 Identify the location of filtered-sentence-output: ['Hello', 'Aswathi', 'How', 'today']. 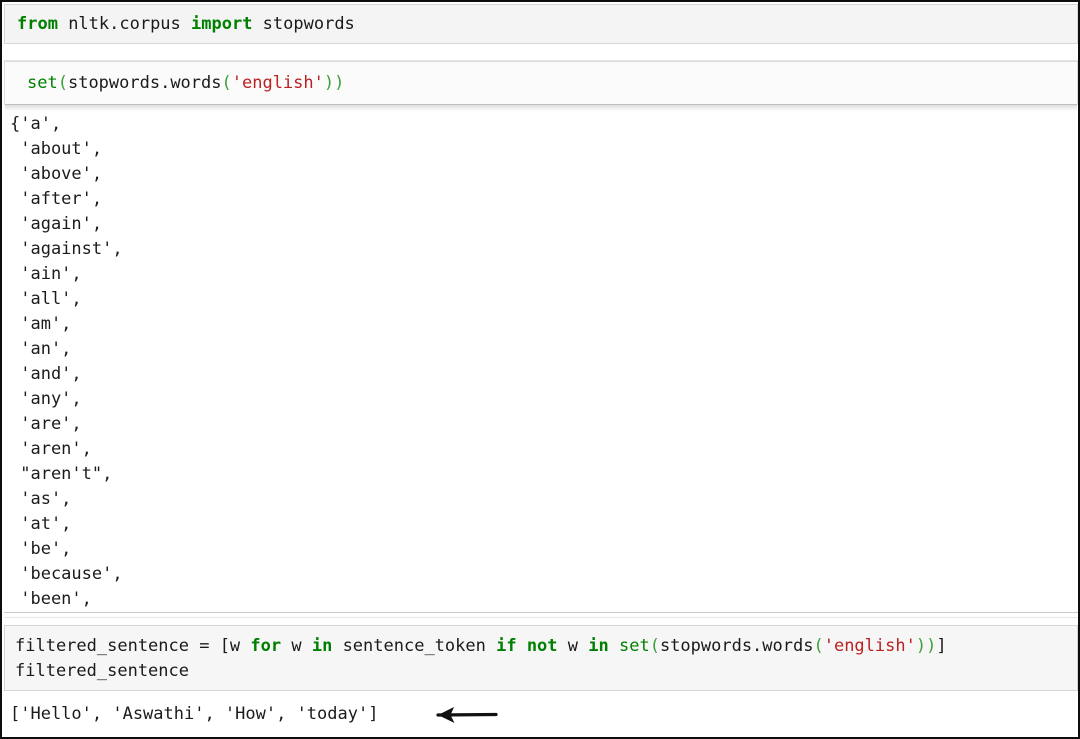
(194, 714).